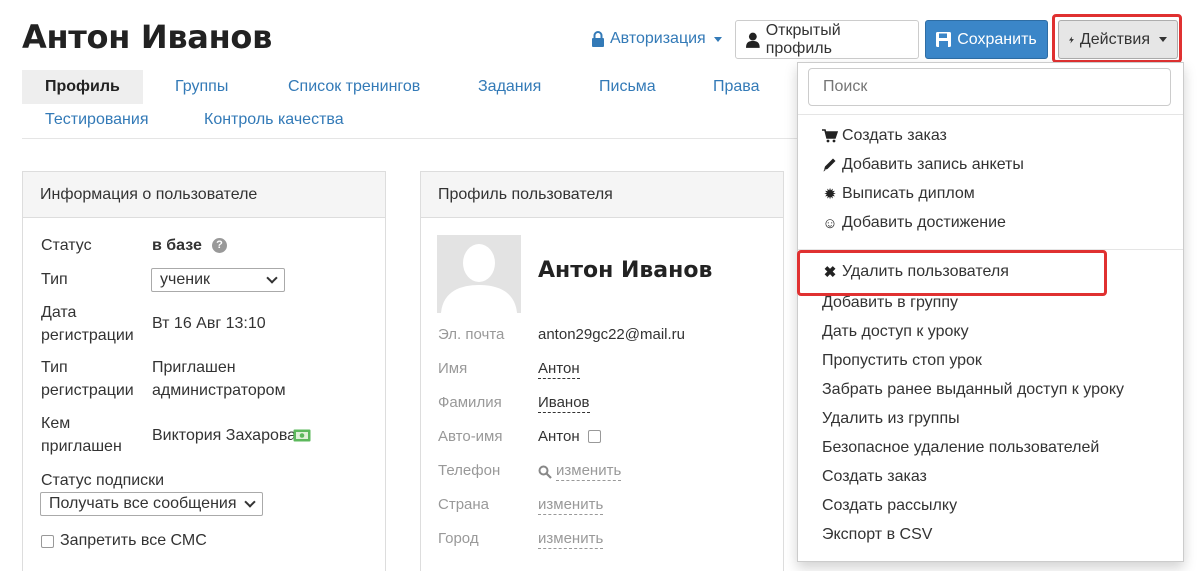  Describe the element at coordinates (990, 114) in the screenshot. I see `menu-divider` at that location.